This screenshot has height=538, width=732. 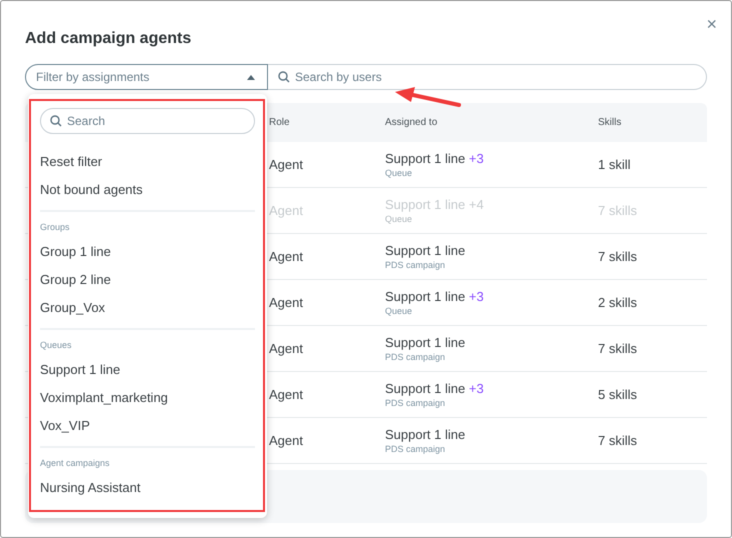 What do you see at coordinates (487, 77) in the screenshot?
I see `search-field: Search by users` at bounding box center [487, 77].